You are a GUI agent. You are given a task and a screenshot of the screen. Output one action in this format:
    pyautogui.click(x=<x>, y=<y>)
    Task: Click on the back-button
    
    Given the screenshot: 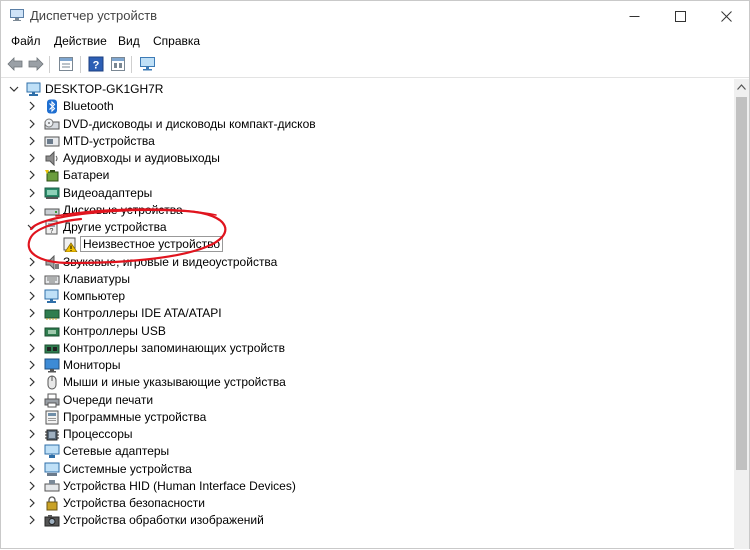 What is the action you would take?
    pyautogui.click(x=15, y=64)
    